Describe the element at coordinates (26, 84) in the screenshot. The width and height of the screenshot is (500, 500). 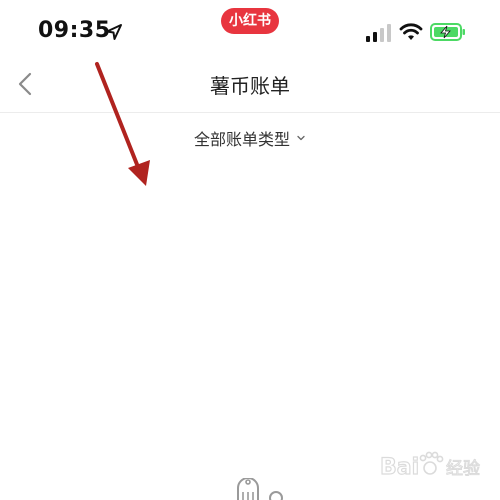
I see `chevron-left-icon` at that location.